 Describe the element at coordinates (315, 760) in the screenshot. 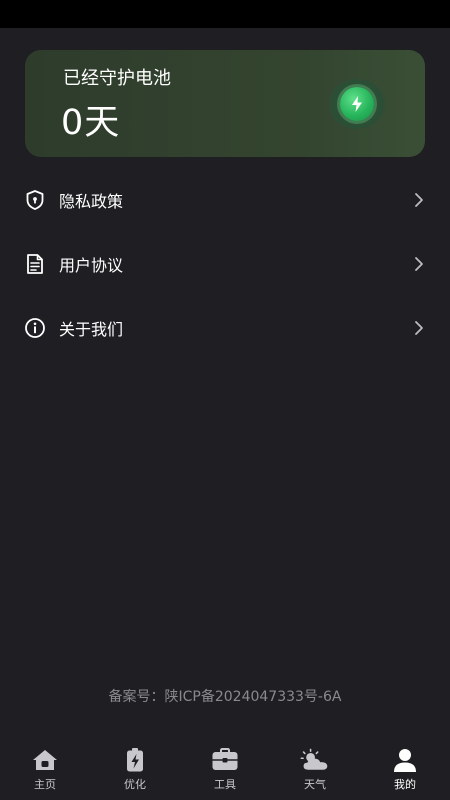

I see `weather-icon` at that location.